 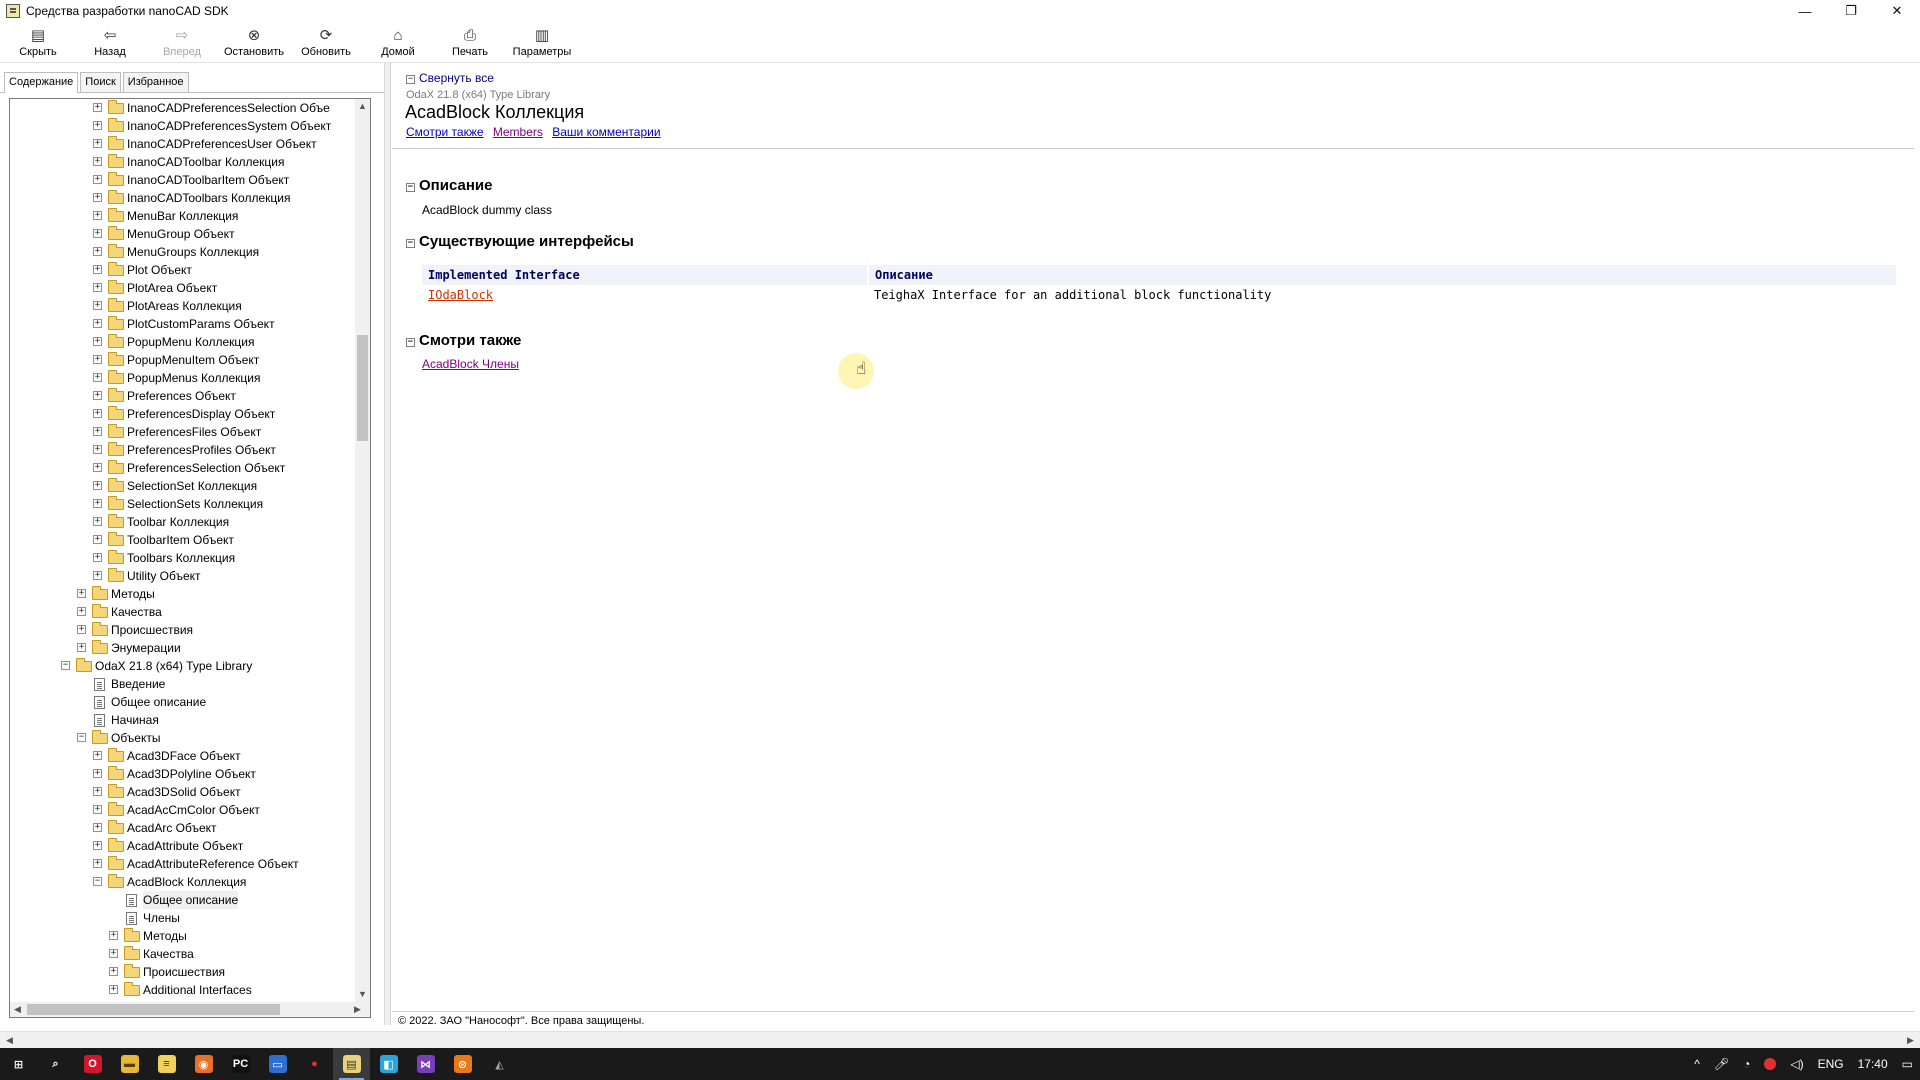 What do you see at coordinates (606, 132) in the screenshot?
I see `feedback-header-link: Ваши комментарии` at bounding box center [606, 132].